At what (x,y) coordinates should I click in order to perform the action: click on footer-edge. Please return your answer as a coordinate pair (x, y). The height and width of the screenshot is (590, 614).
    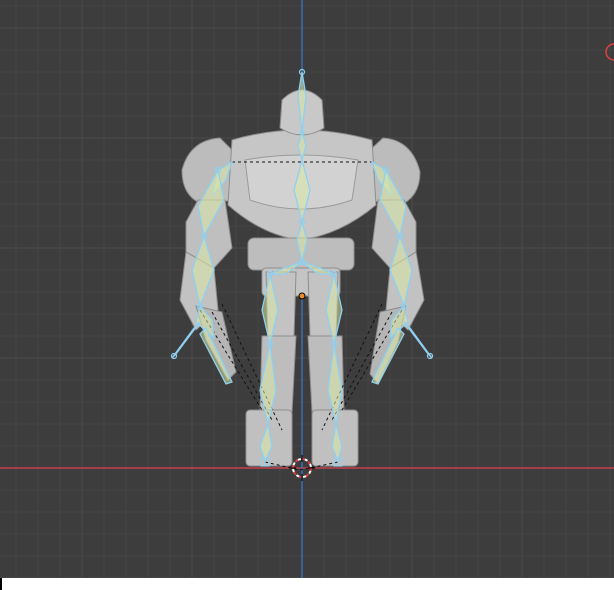
    Looking at the image, I should click on (1, 584).